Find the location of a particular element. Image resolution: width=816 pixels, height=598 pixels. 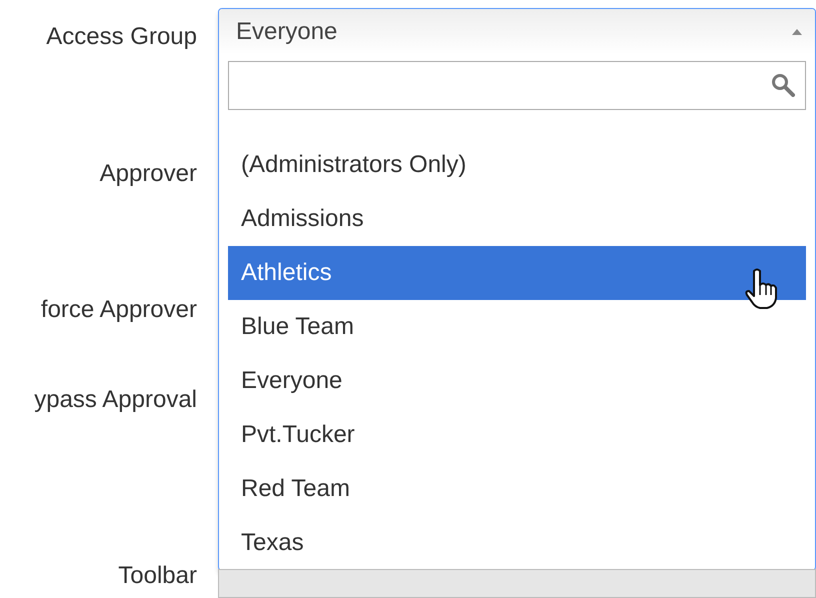

hand-cursor-icon is located at coordinates (762, 289).